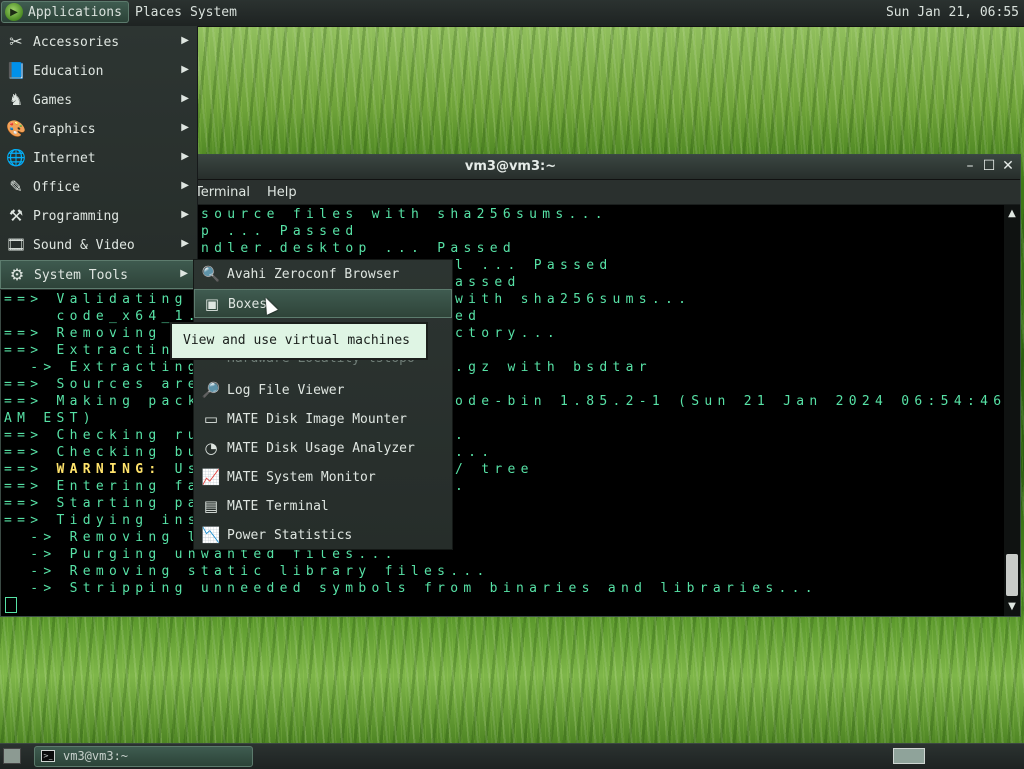  I want to click on submenu-item-label: Avahi Zeroconf Browser, so click(313, 274).